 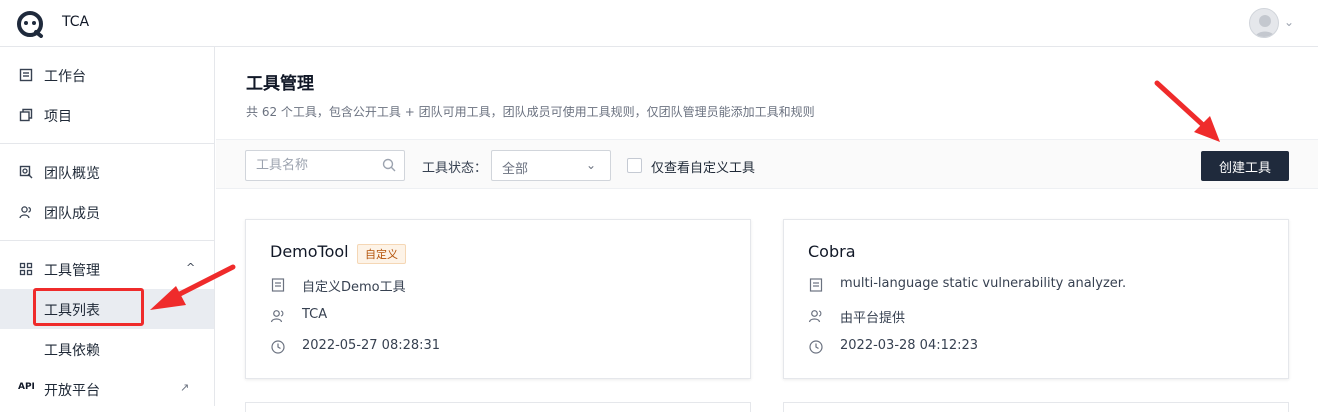 What do you see at coordinates (1245, 166) in the screenshot?
I see `create-tool-button: 创建工具` at bounding box center [1245, 166].